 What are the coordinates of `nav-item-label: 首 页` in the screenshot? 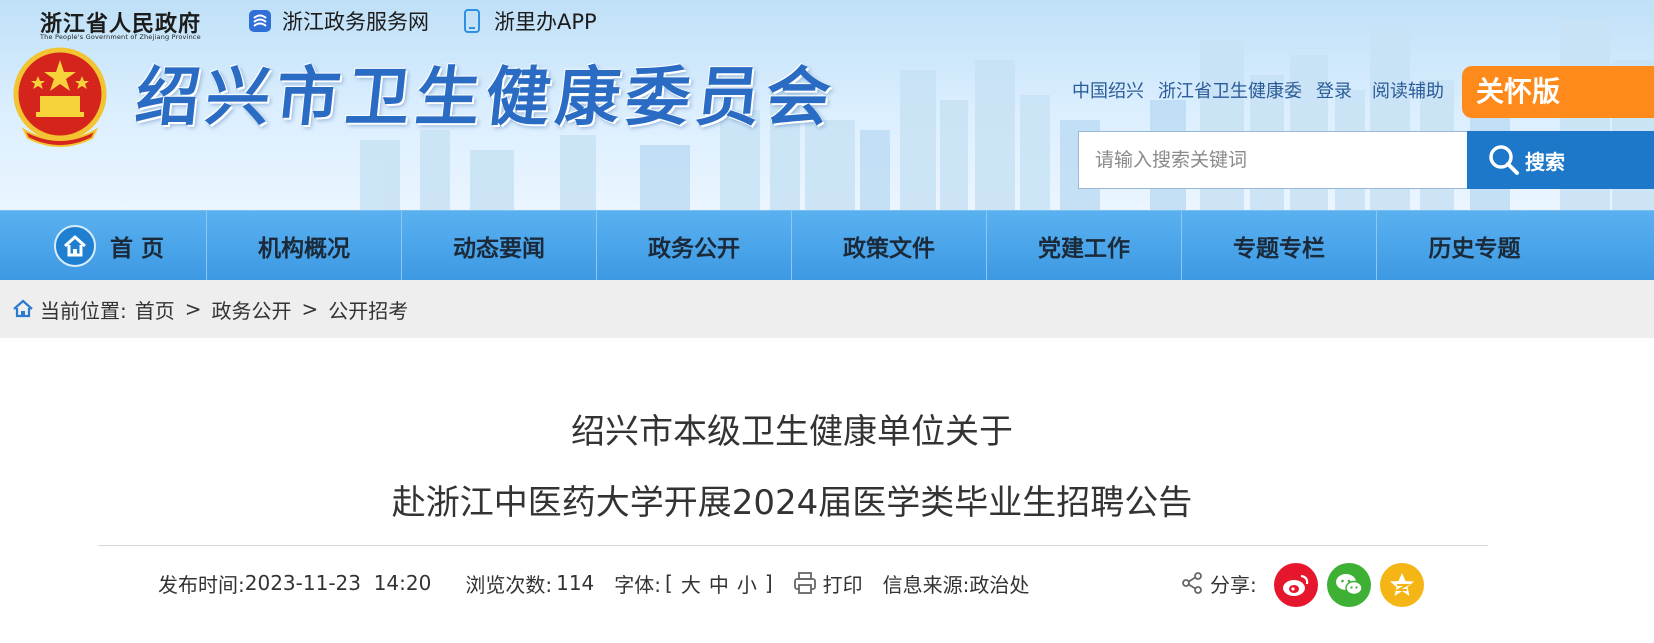 It's located at (136, 249).